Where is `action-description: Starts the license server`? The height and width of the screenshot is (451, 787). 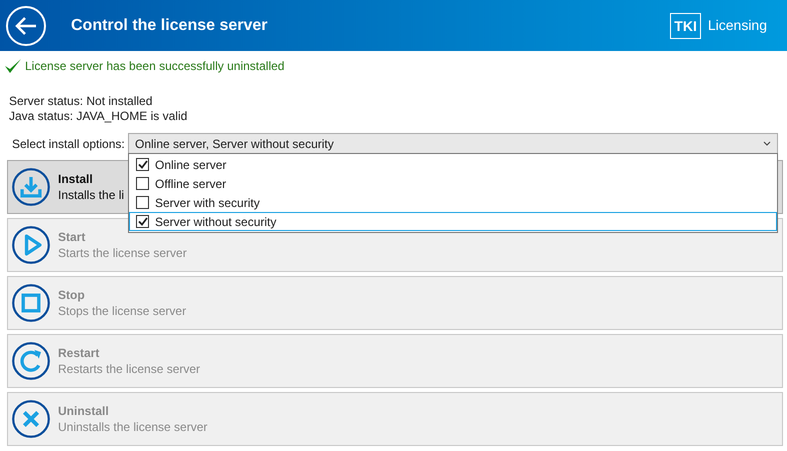
action-description: Starts the license server is located at coordinates (122, 253).